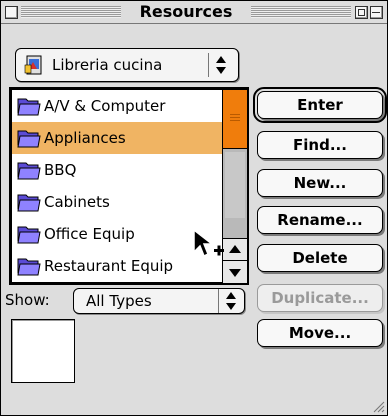  I want to click on delete-button: Delete, so click(320, 258).